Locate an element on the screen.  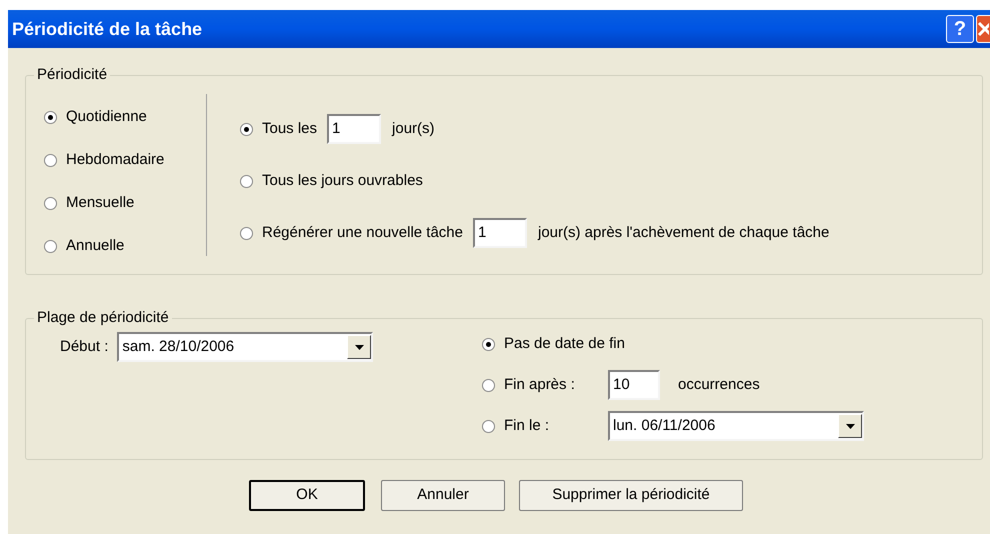
dialog-button: OK is located at coordinates (307, 495).